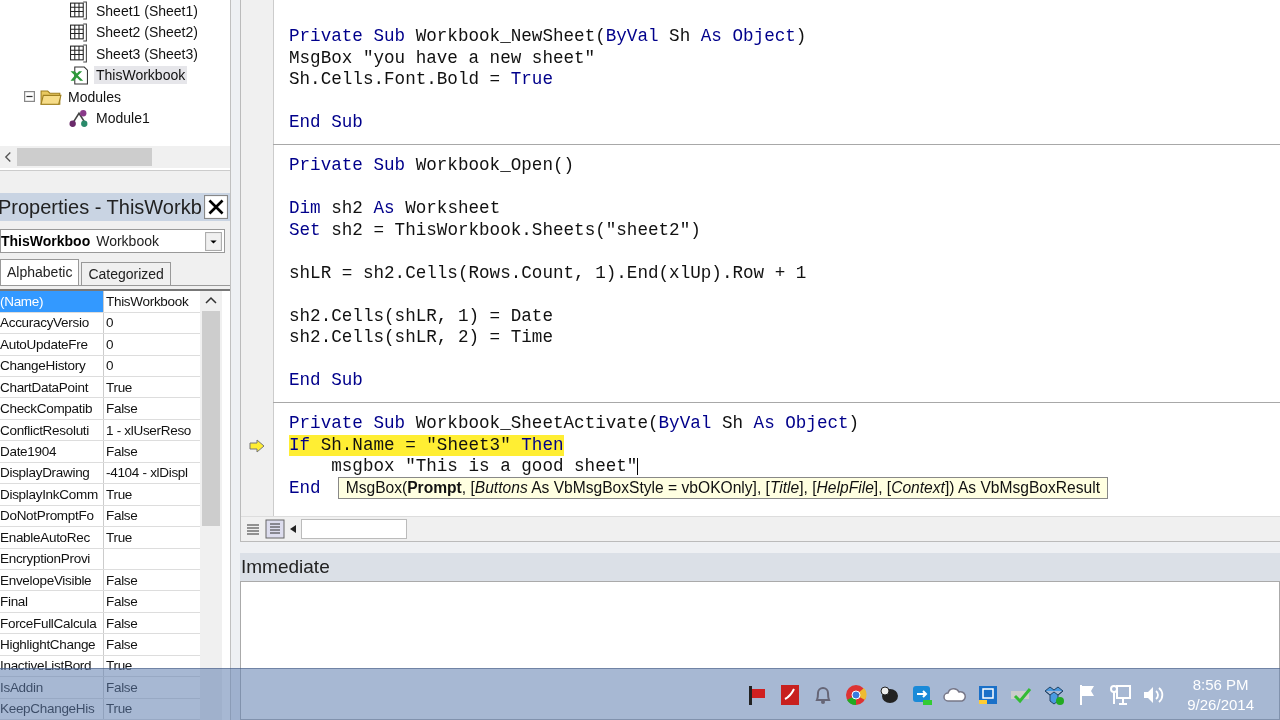  I want to click on code-line: Sh.Cells.Font.Bold = True, so click(421, 80).